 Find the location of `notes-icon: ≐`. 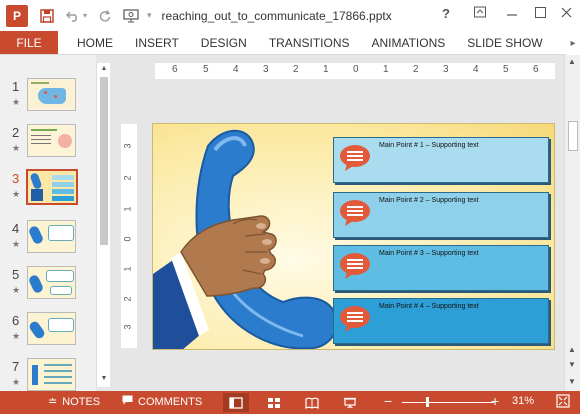

notes-icon: ≐ is located at coordinates (53, 402).